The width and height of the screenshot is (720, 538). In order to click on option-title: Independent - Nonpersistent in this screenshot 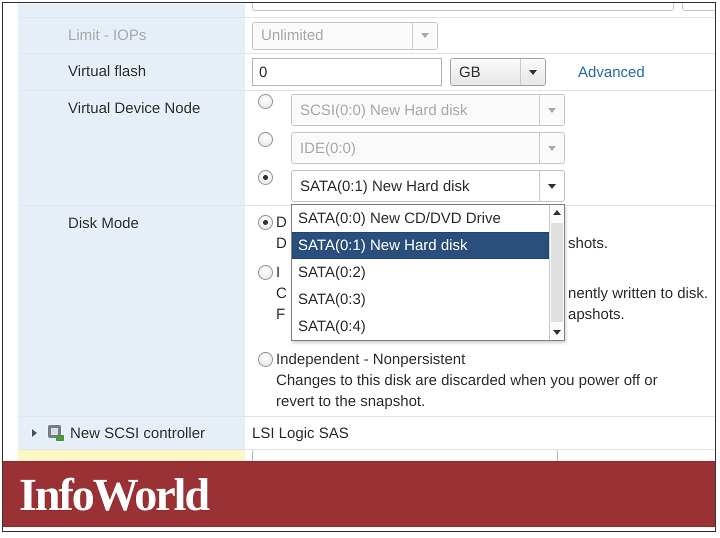, I will do `click(371, 360)`.